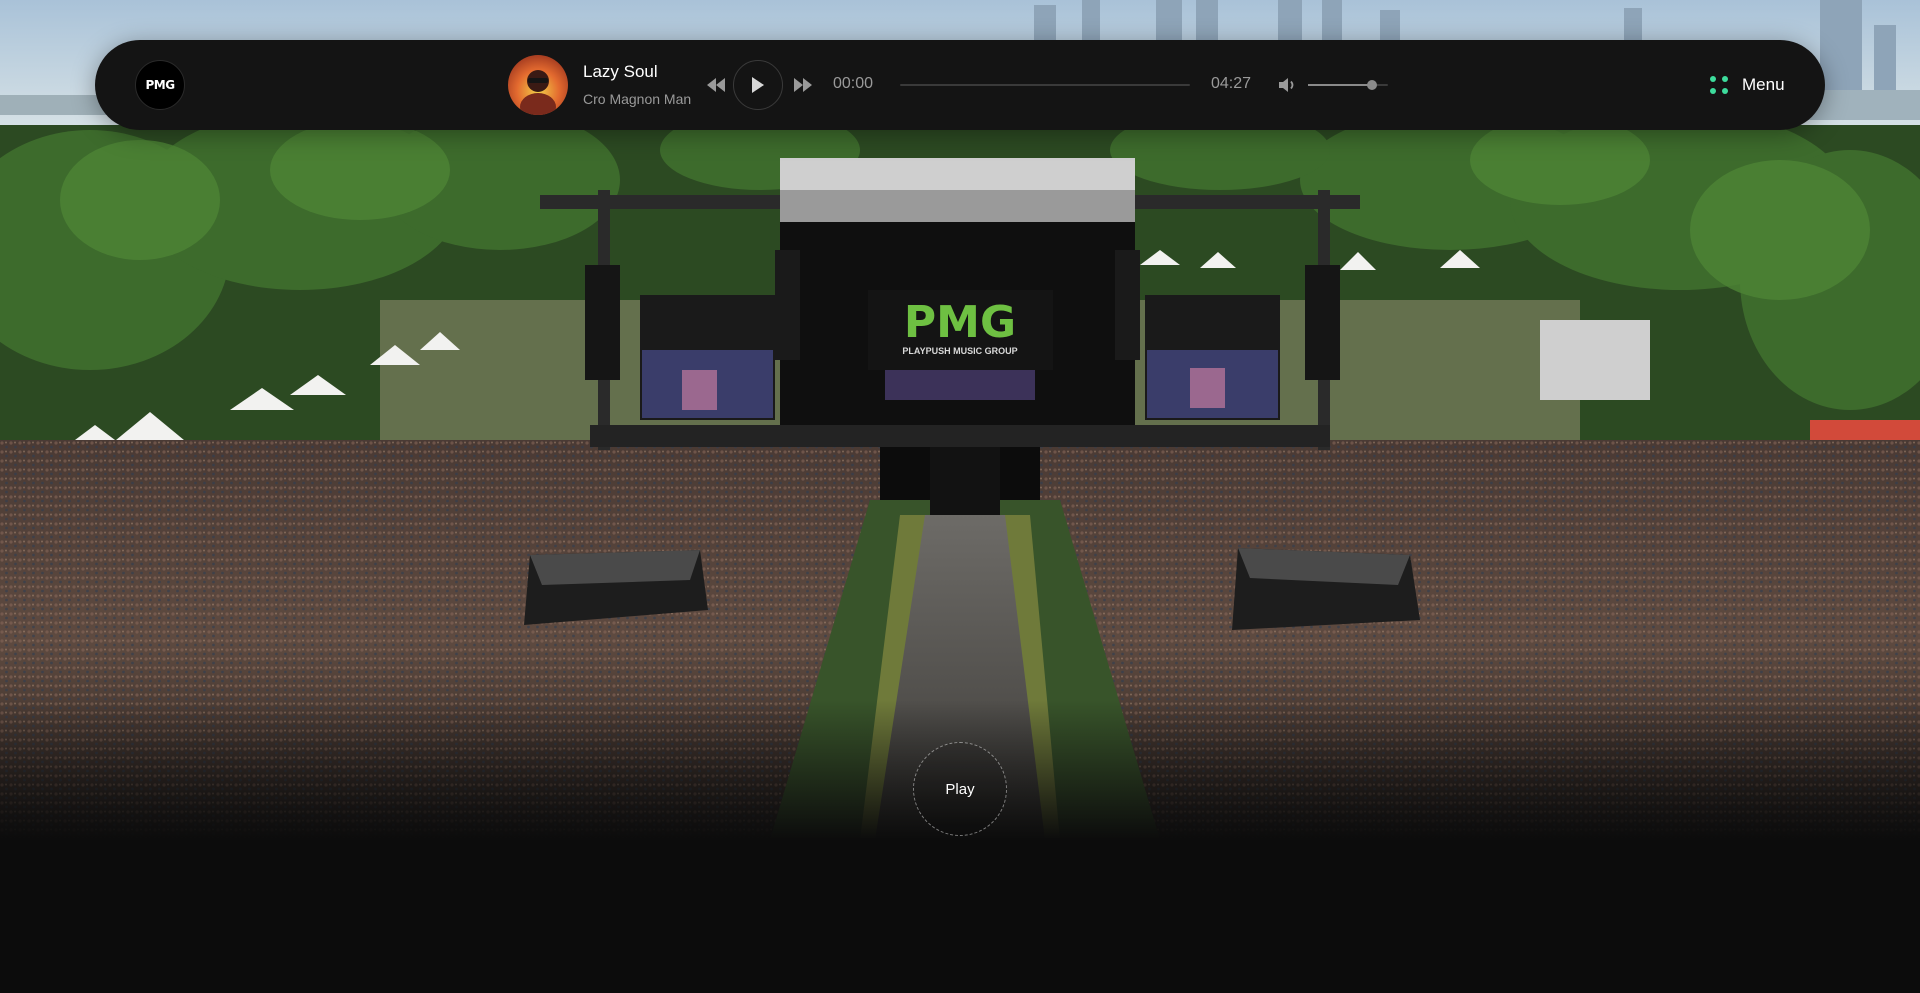 This screenshot has height=993, width=1920. I want to click on hero-play-label: Play, so click(960, 789).